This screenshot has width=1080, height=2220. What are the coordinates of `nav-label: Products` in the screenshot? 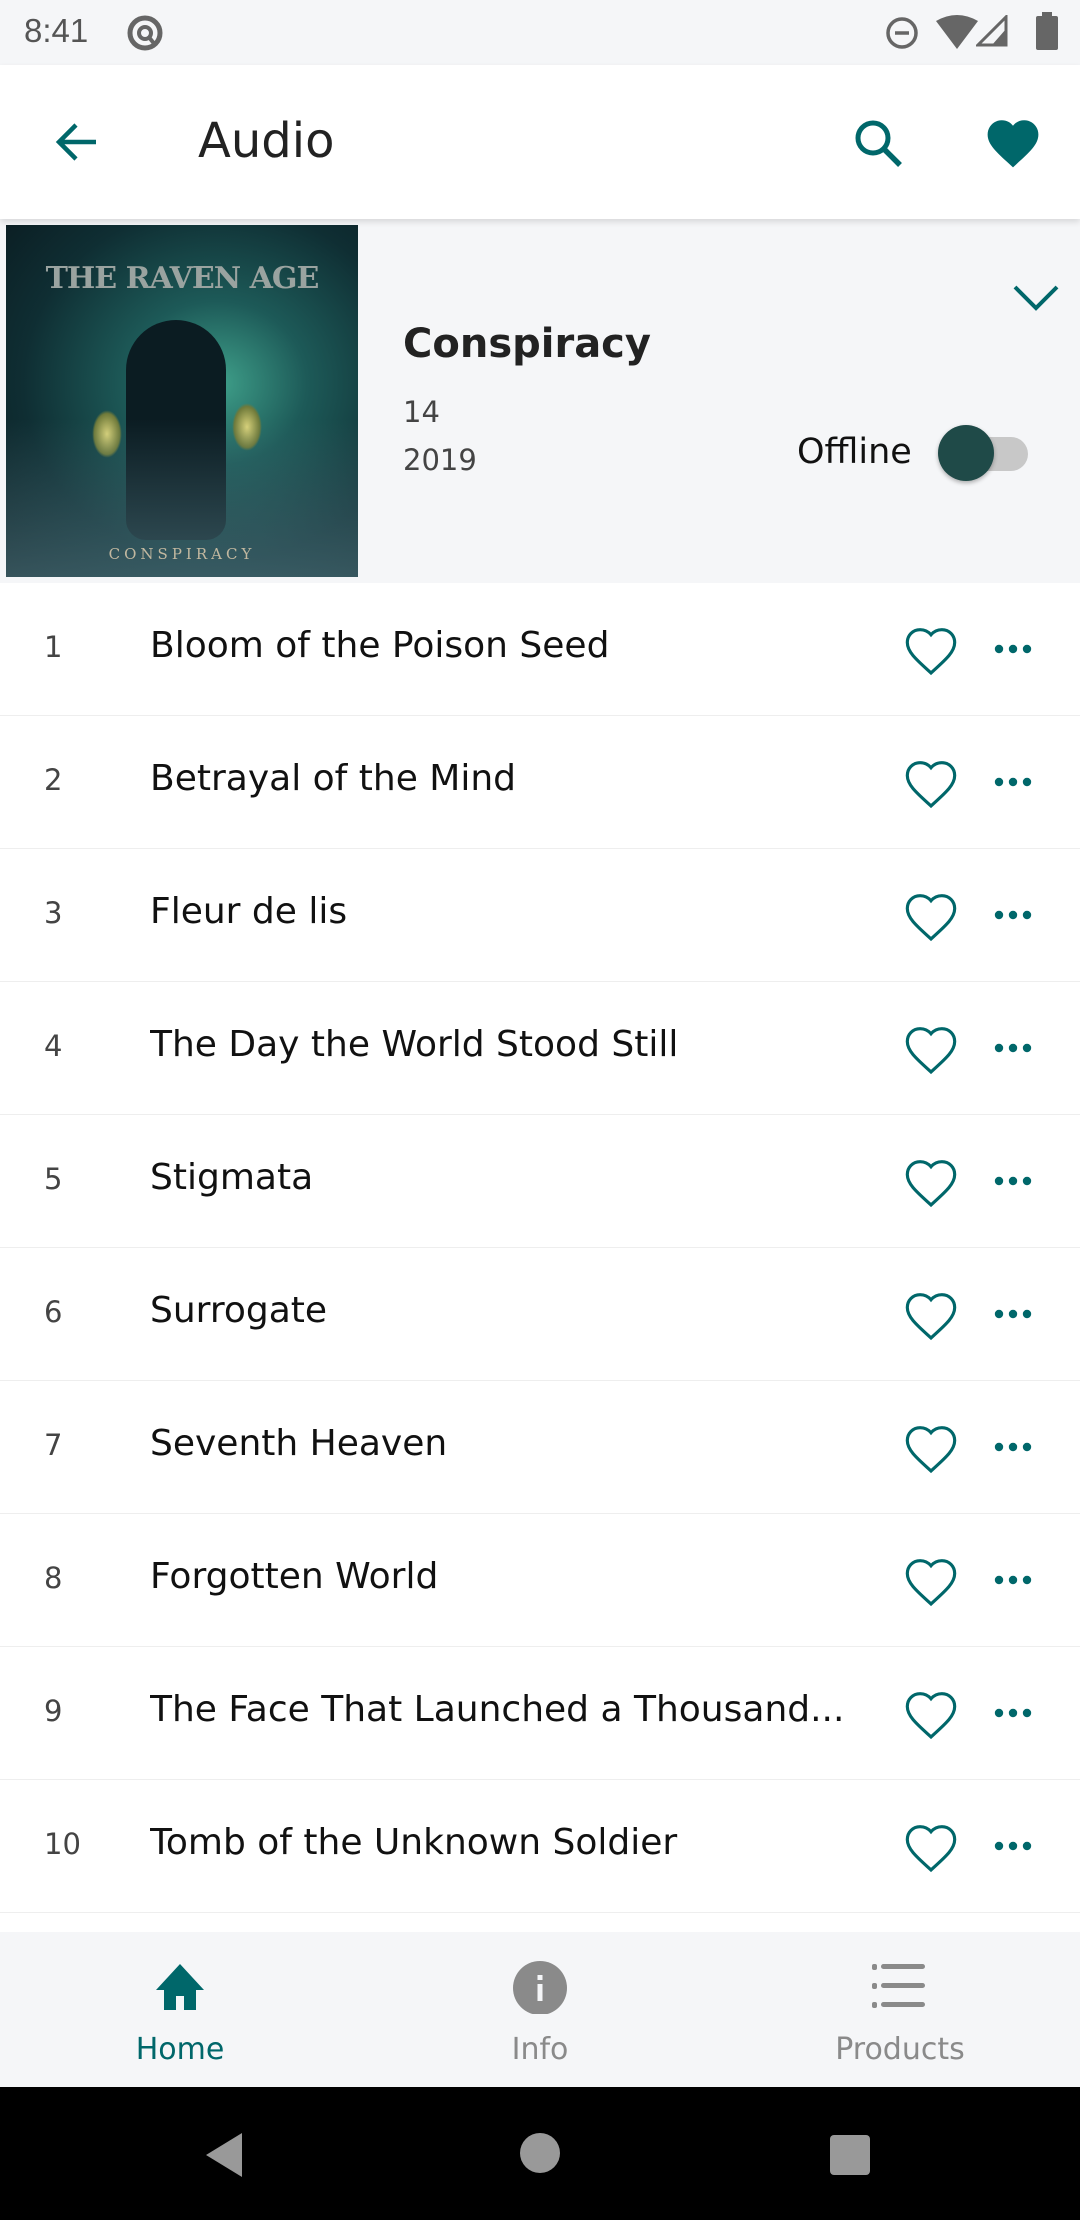 It's located at (900, 2049).